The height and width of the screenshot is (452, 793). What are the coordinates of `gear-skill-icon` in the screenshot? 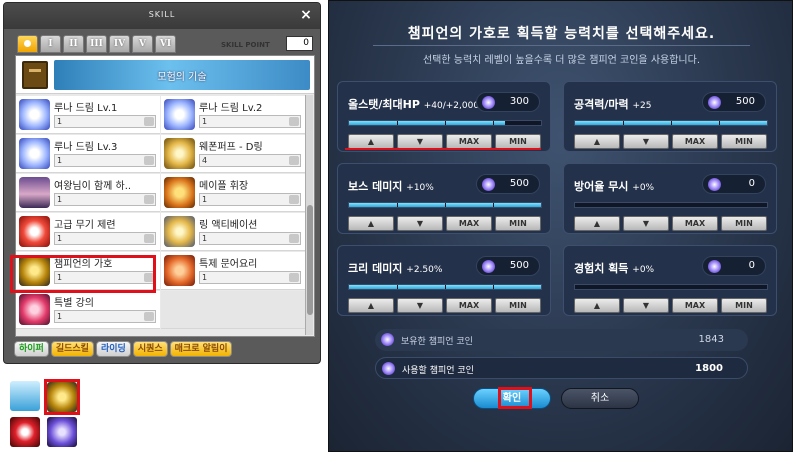 It's located at (62, 432).